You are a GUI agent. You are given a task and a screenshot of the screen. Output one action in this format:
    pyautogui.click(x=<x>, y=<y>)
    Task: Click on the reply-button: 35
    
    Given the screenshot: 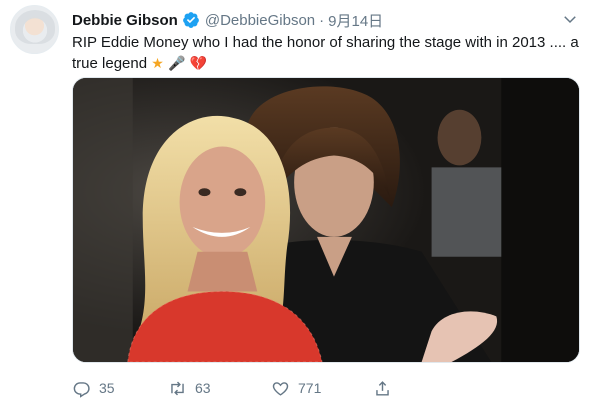 What is the action you would take?
    pyautogui.click(x=120, y=388)
    